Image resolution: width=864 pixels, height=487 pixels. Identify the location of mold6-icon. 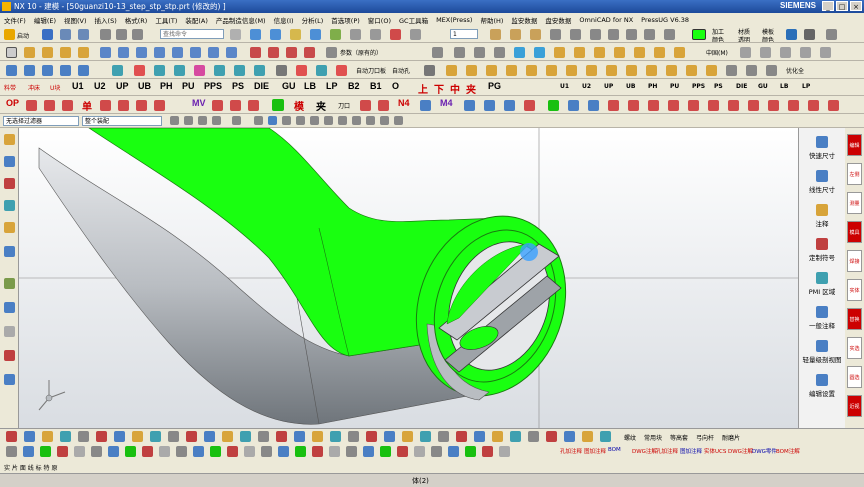
(659, 52).